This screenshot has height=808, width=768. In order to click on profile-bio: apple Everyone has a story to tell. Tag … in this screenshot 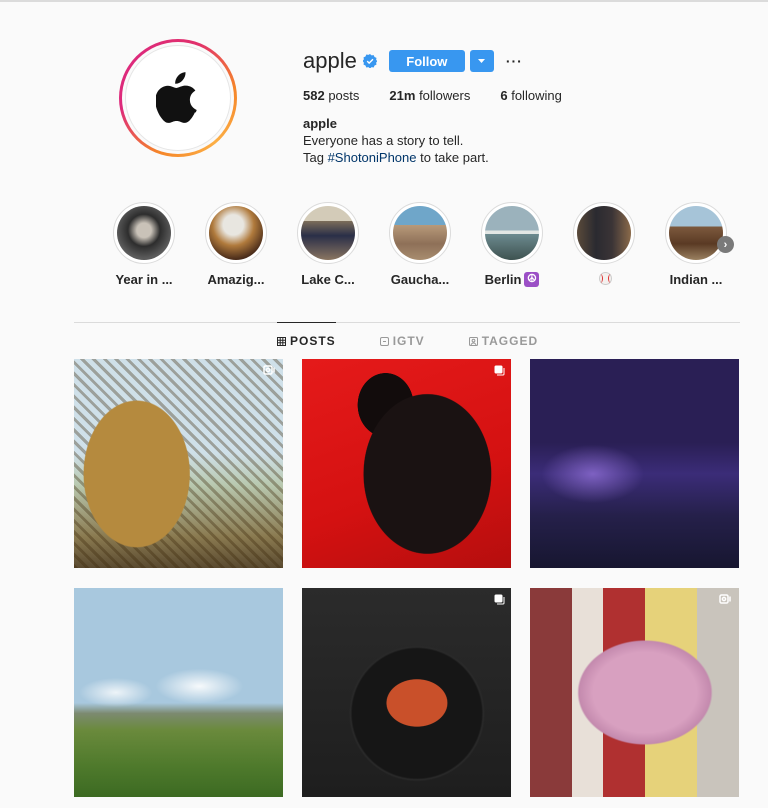, I will do `click(513, 140)`.